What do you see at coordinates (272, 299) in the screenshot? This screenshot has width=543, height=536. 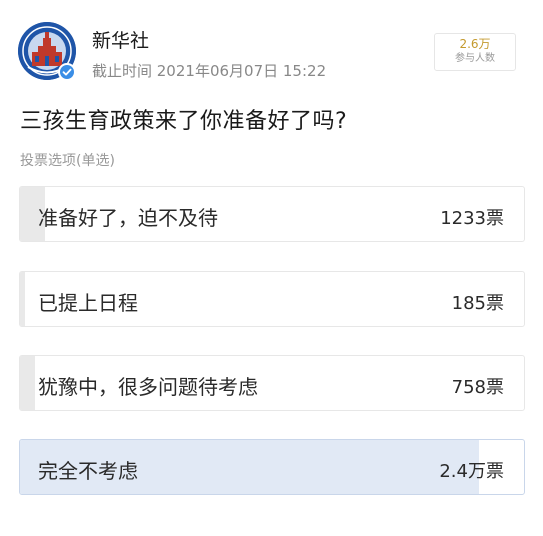 I see `poll-option-2: 已提上日程 185票` at bounding box center [272, 299].